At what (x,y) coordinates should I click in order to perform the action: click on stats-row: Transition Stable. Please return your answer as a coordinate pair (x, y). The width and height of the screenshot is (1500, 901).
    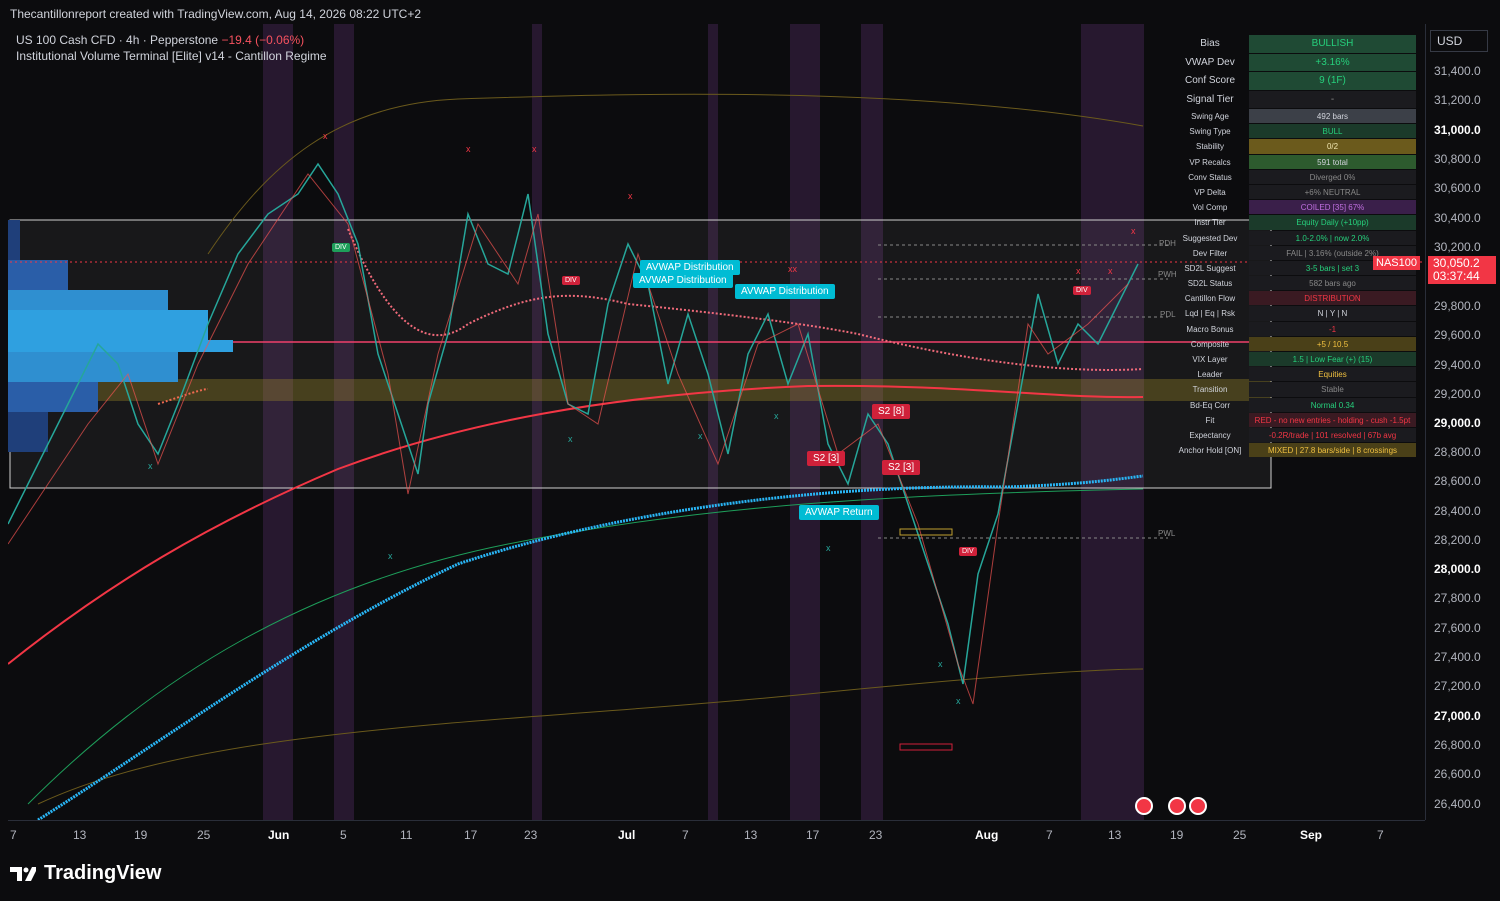
    Looking at the image, I should click on (1295, 389).